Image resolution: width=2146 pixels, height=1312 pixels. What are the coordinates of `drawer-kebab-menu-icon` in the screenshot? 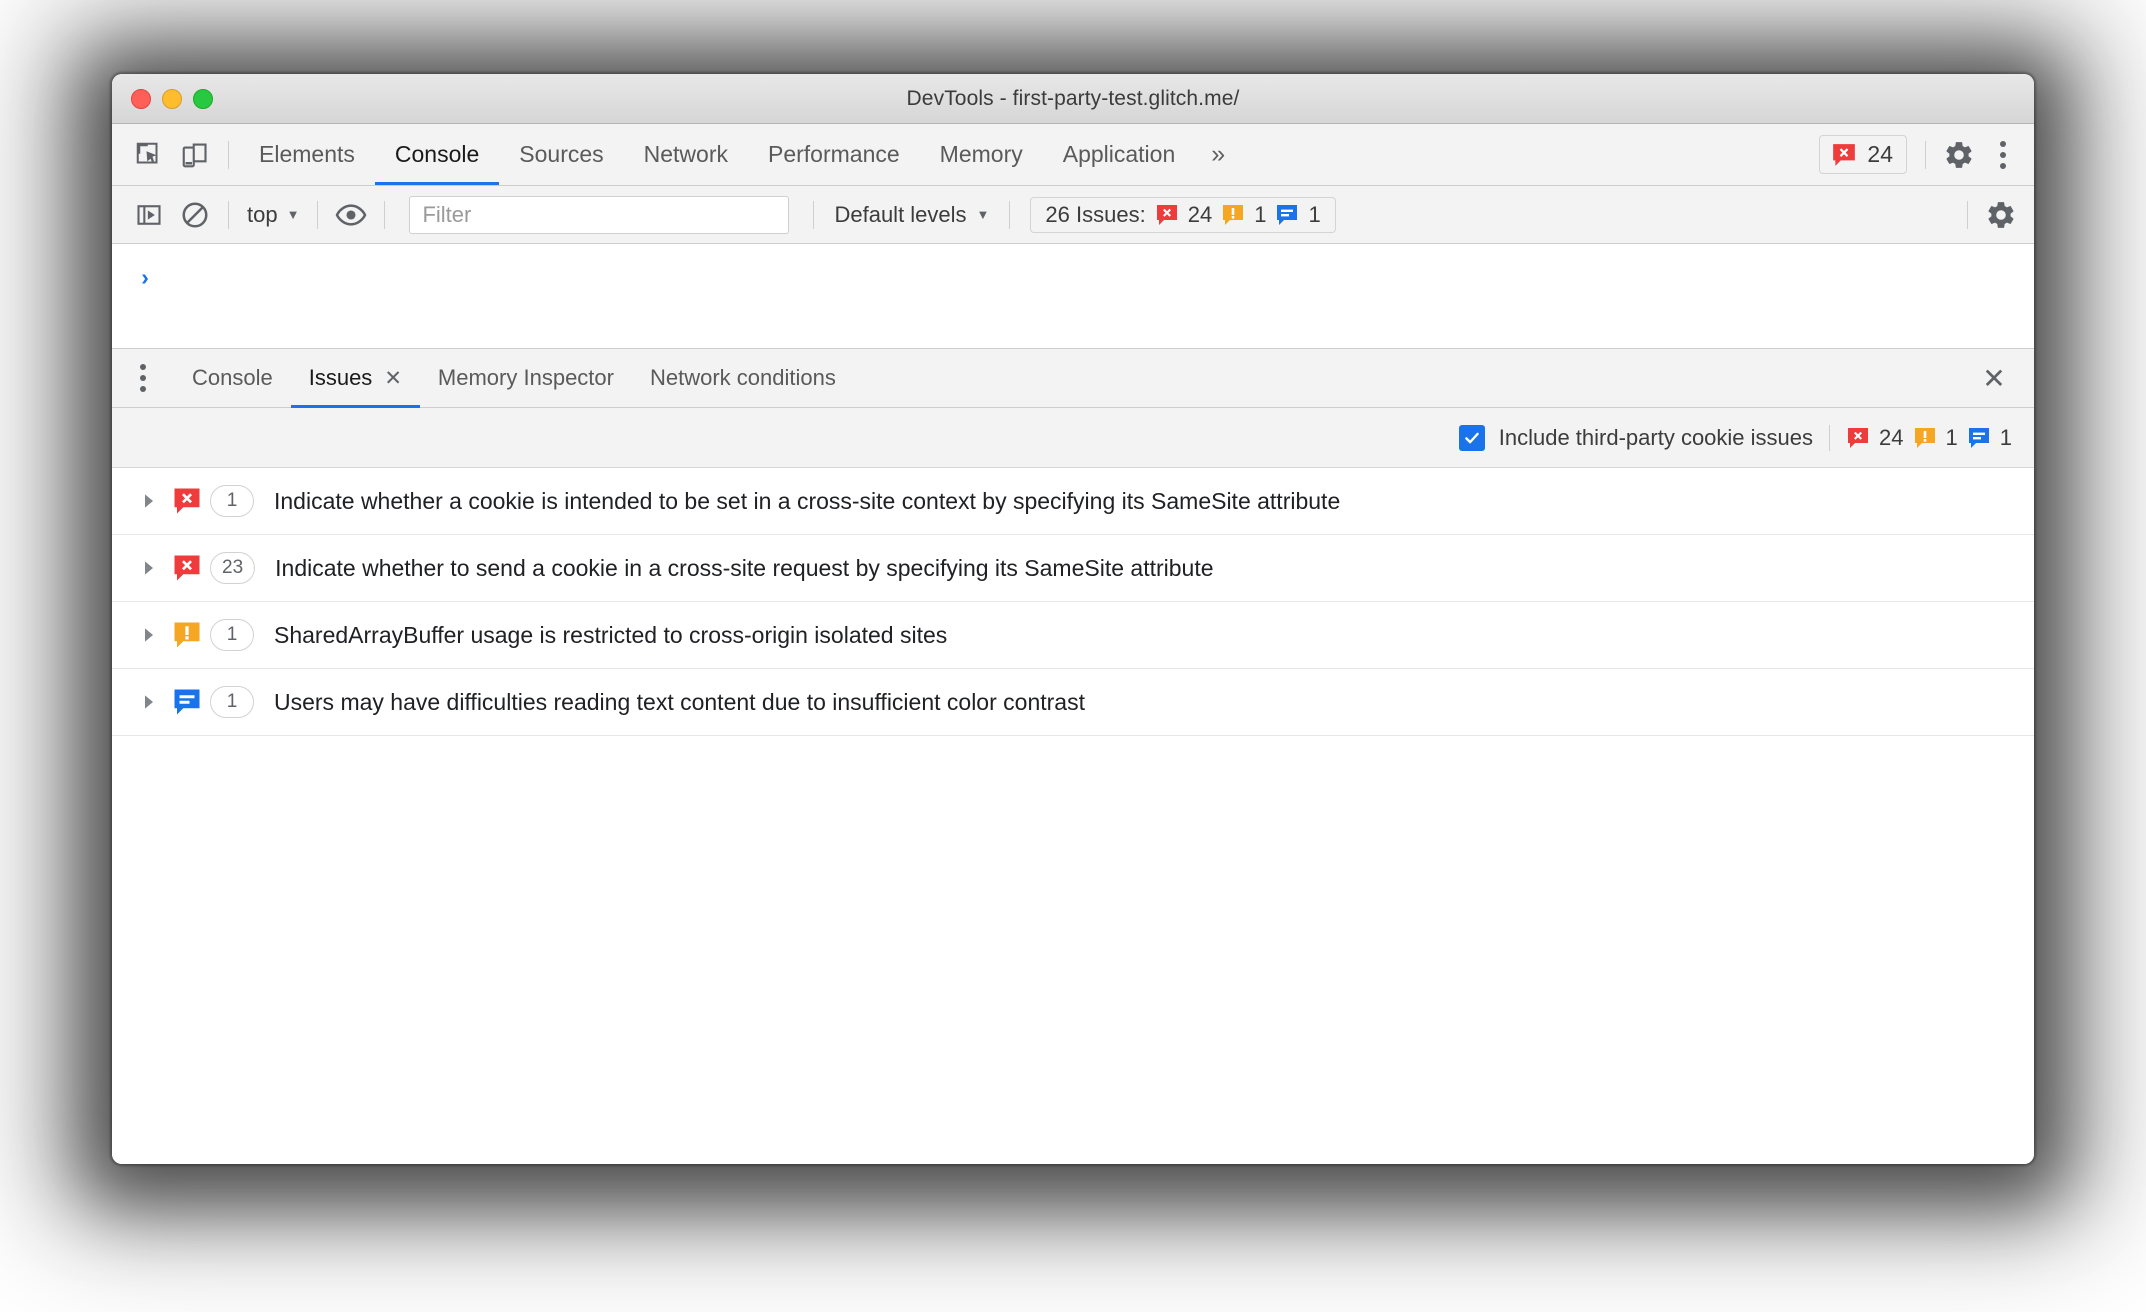 It's located at (143, 378).